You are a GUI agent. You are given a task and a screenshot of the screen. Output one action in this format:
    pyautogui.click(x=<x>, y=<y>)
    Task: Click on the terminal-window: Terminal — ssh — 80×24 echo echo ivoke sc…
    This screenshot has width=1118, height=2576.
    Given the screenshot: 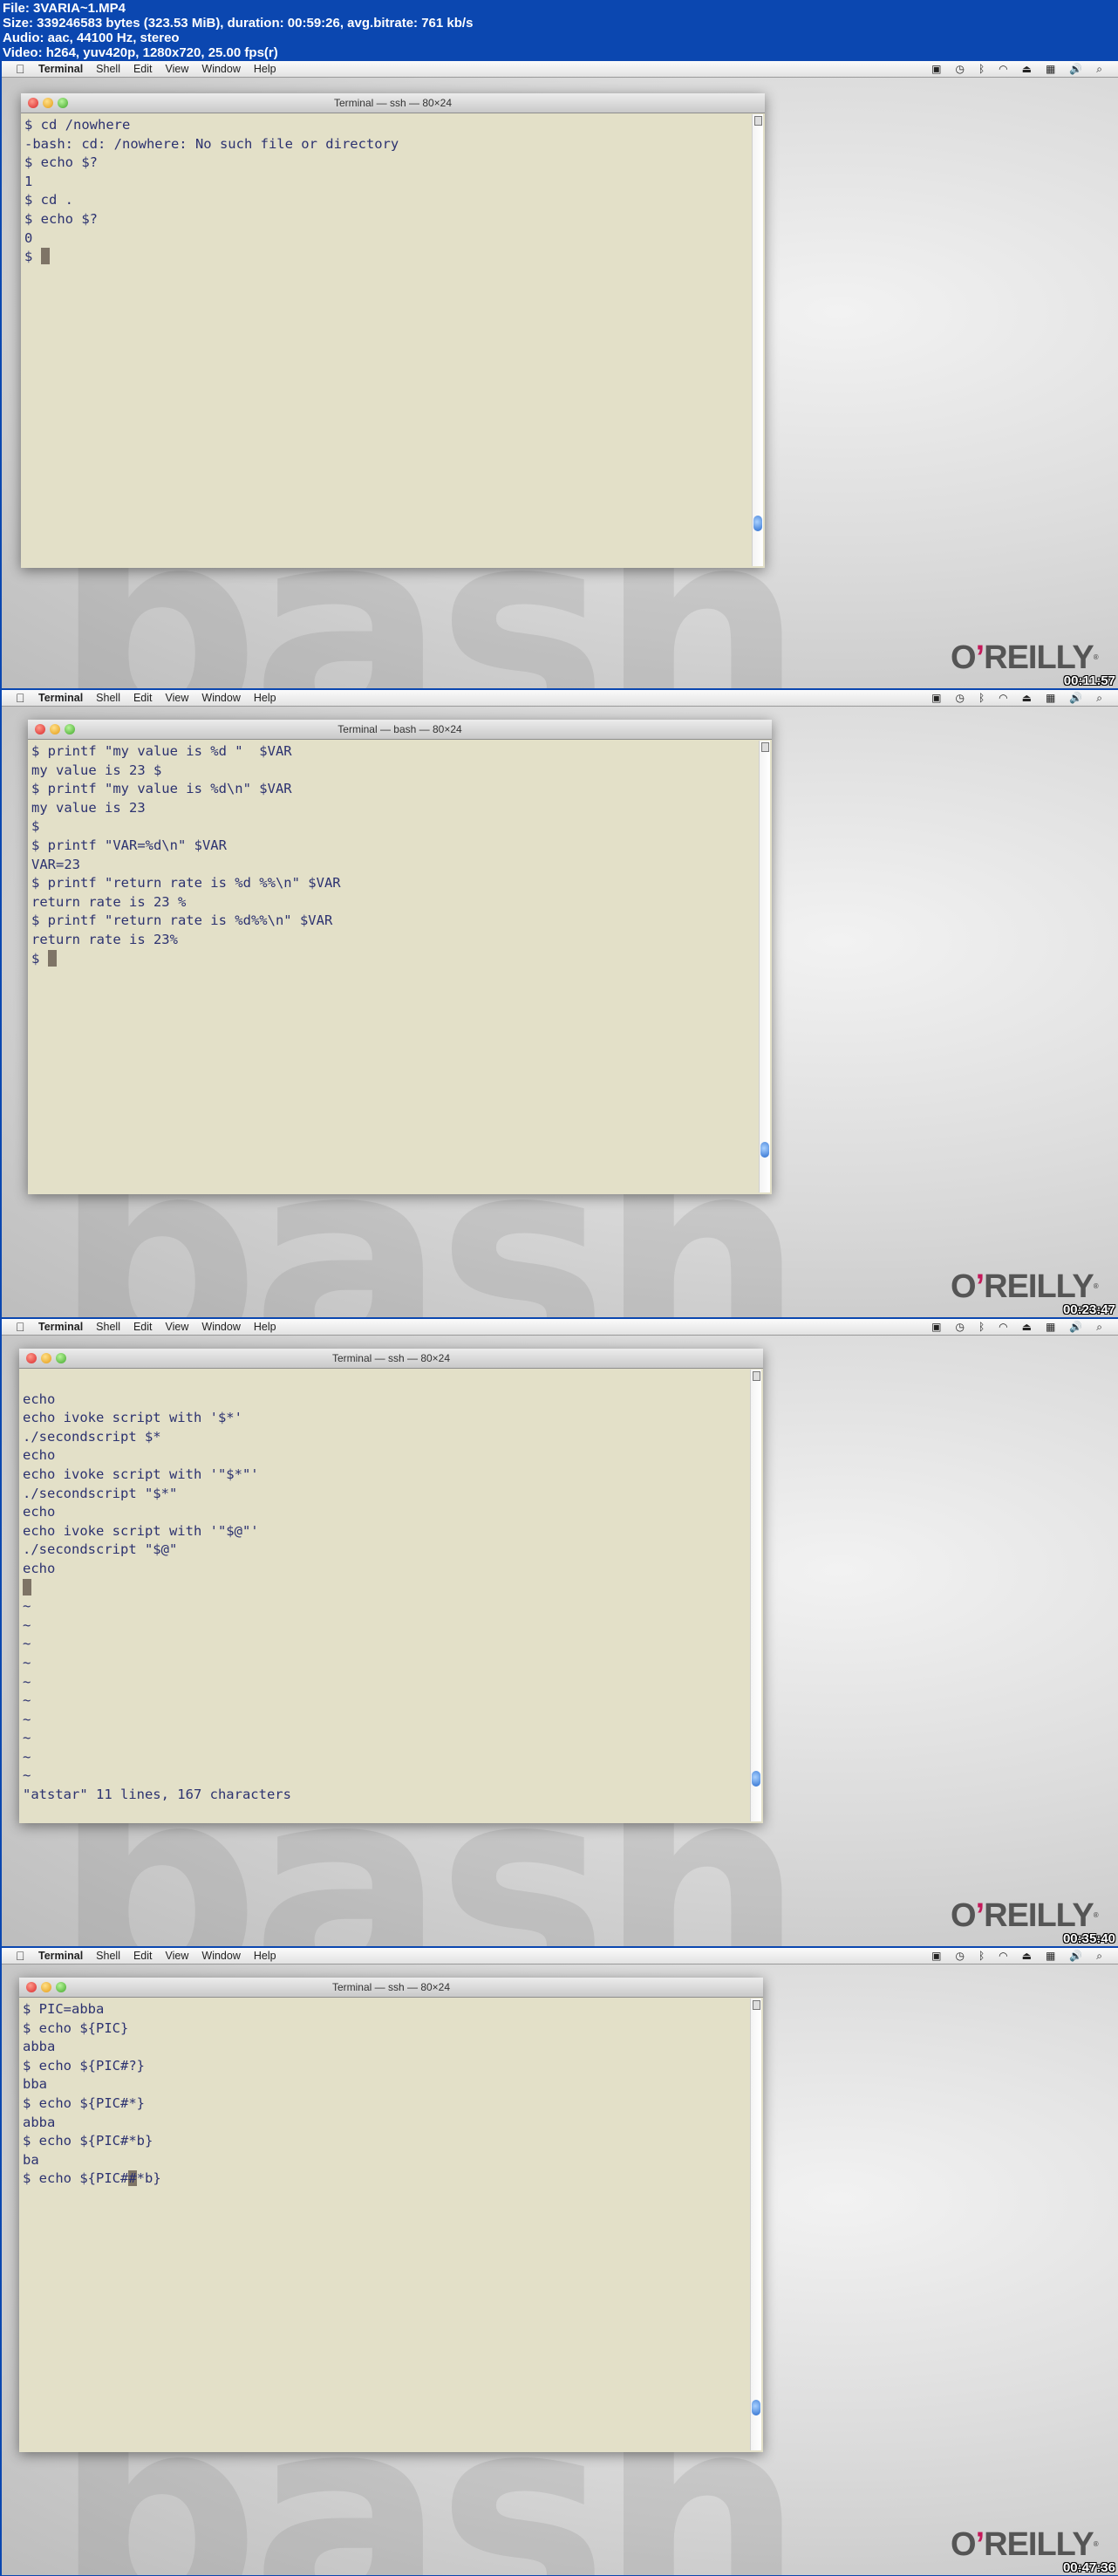 What is the action you would take?
    pyautogui.click(x=391, y=1586)
    